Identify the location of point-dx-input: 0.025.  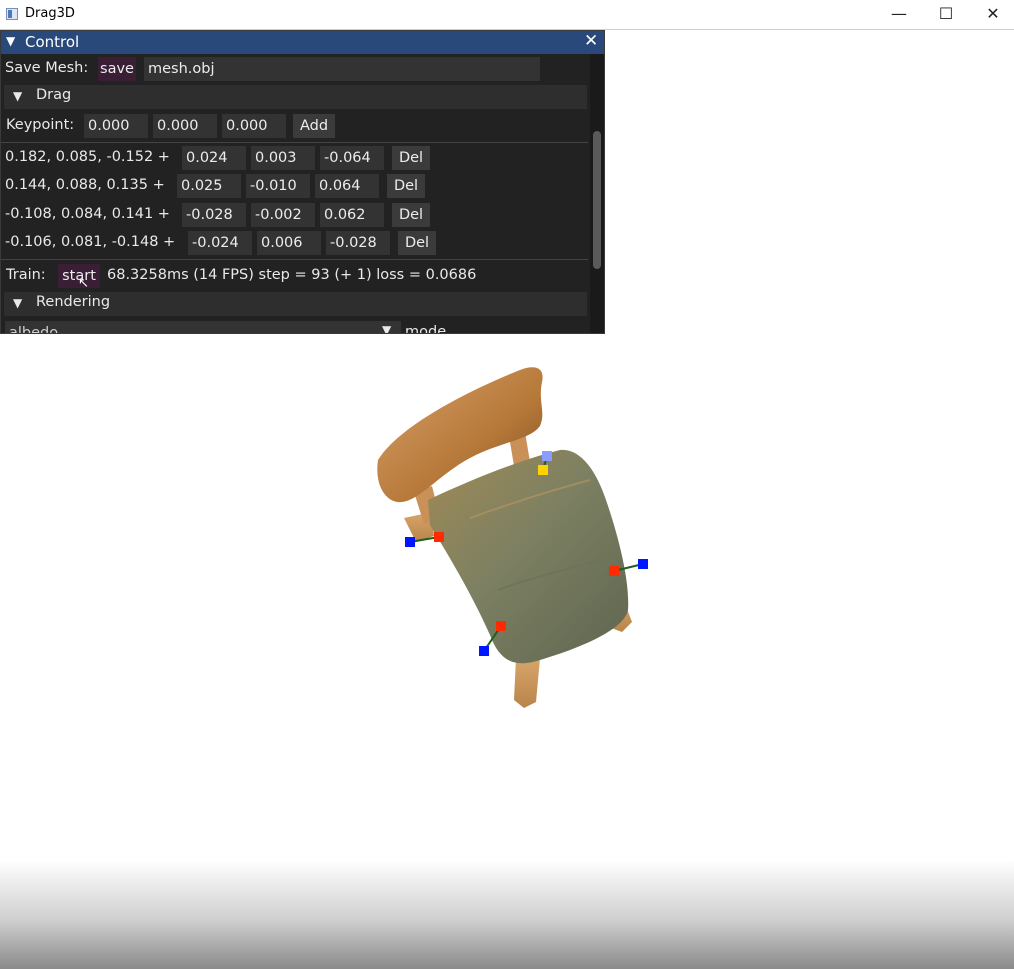
(209, 186).